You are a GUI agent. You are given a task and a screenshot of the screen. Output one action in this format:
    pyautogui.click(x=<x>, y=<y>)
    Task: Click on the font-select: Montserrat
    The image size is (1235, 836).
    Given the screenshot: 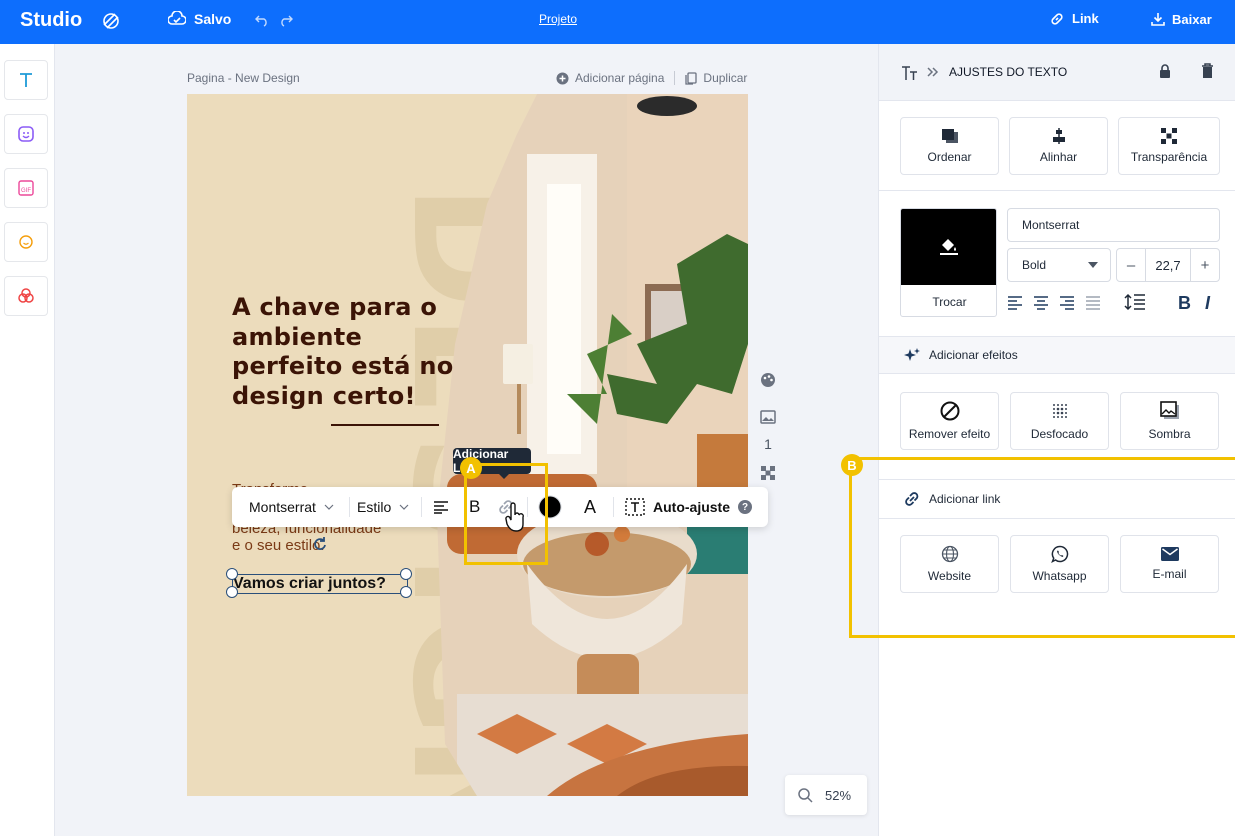 What is the action you would take?
    pyautogui.click(x=291, y=507)
    